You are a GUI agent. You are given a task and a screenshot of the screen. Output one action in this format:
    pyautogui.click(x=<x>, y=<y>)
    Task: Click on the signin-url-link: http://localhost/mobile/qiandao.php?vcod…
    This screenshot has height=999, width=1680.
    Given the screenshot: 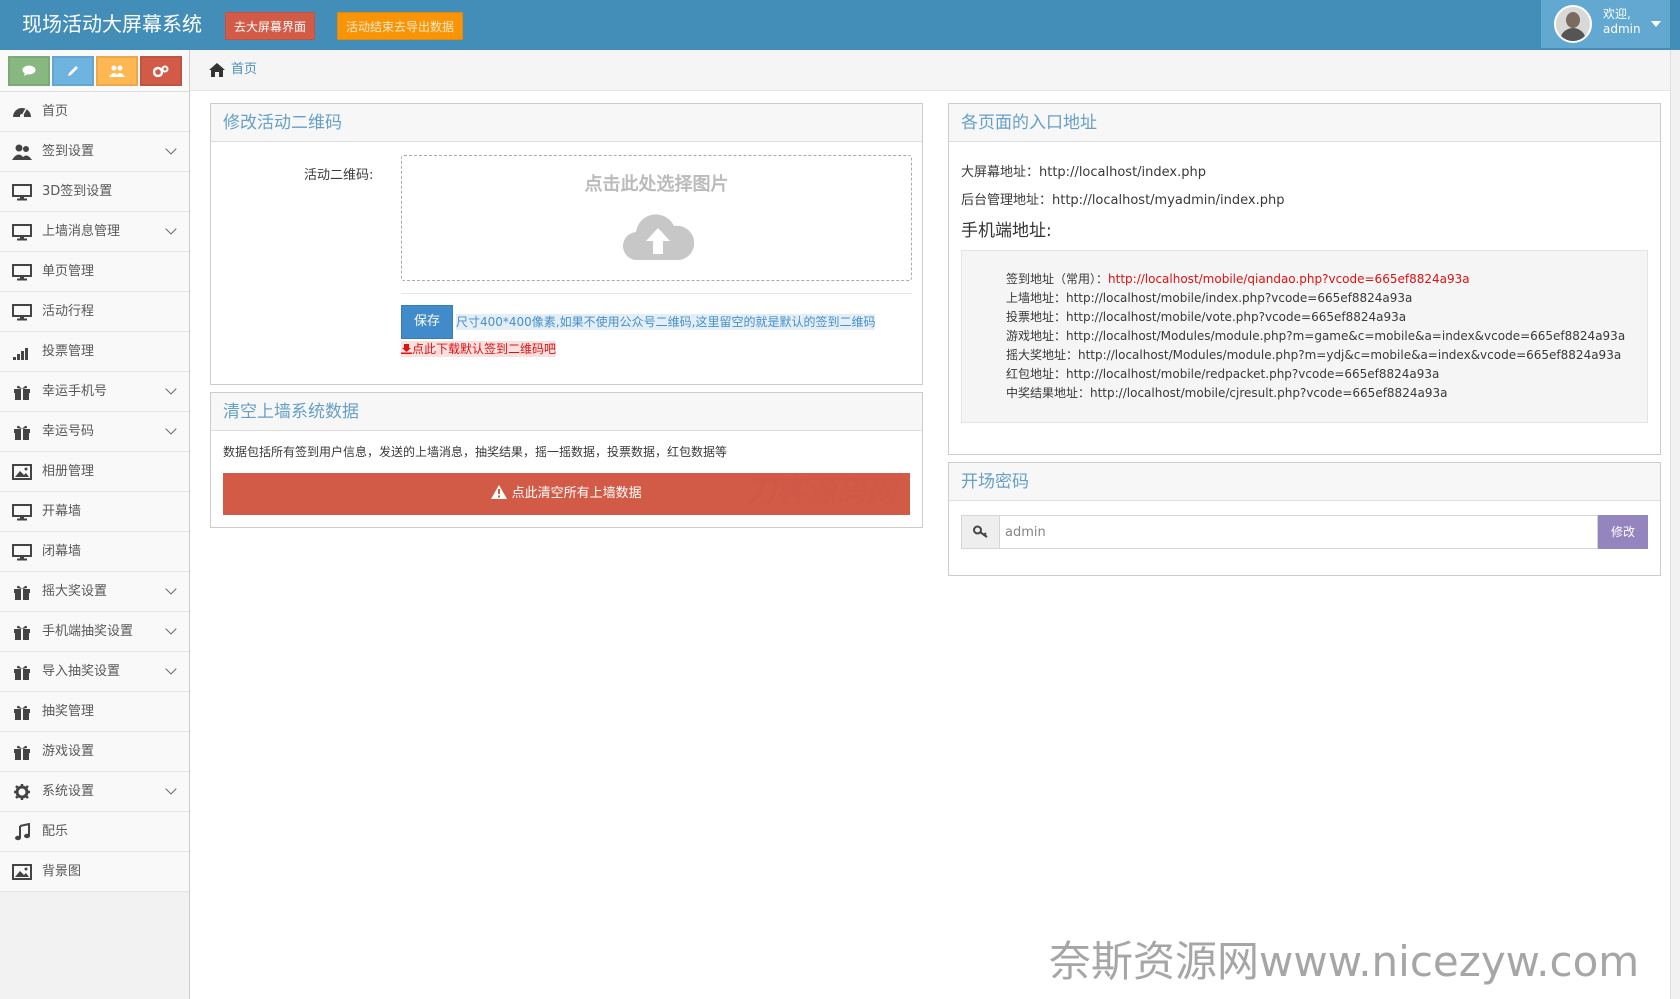 What is the action you would take?
    pyautogui.click(x=1289, y=279)
    